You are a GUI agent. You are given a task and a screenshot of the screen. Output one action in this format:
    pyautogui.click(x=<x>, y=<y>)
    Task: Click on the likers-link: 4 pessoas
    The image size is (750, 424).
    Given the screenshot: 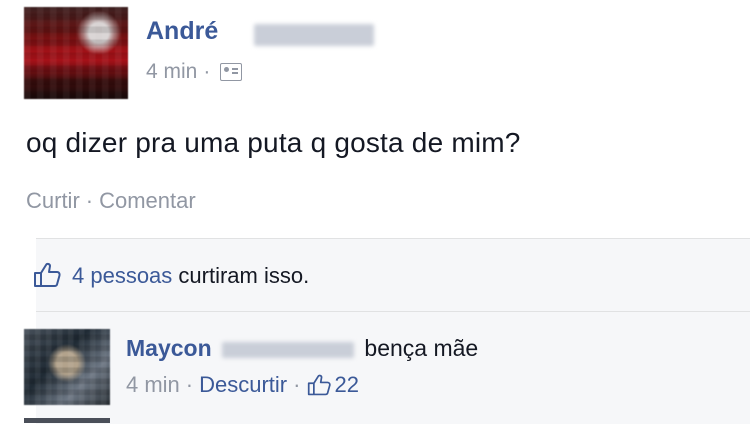 What is the action you would take?
    pyautogui.click(x=122, y=275)
    